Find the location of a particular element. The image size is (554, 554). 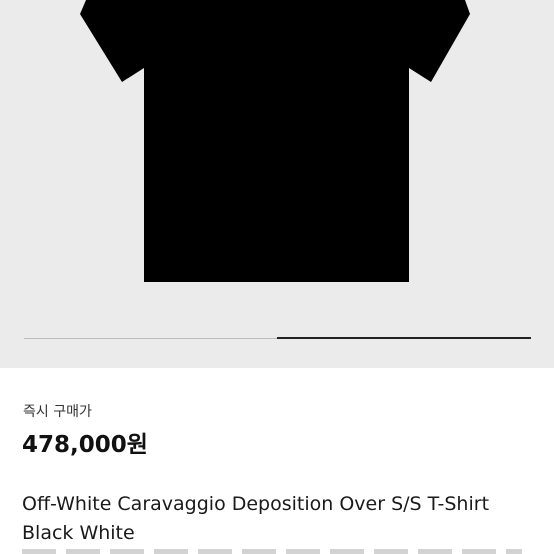

cut-off-text-line is located at coordinates (272, 551).